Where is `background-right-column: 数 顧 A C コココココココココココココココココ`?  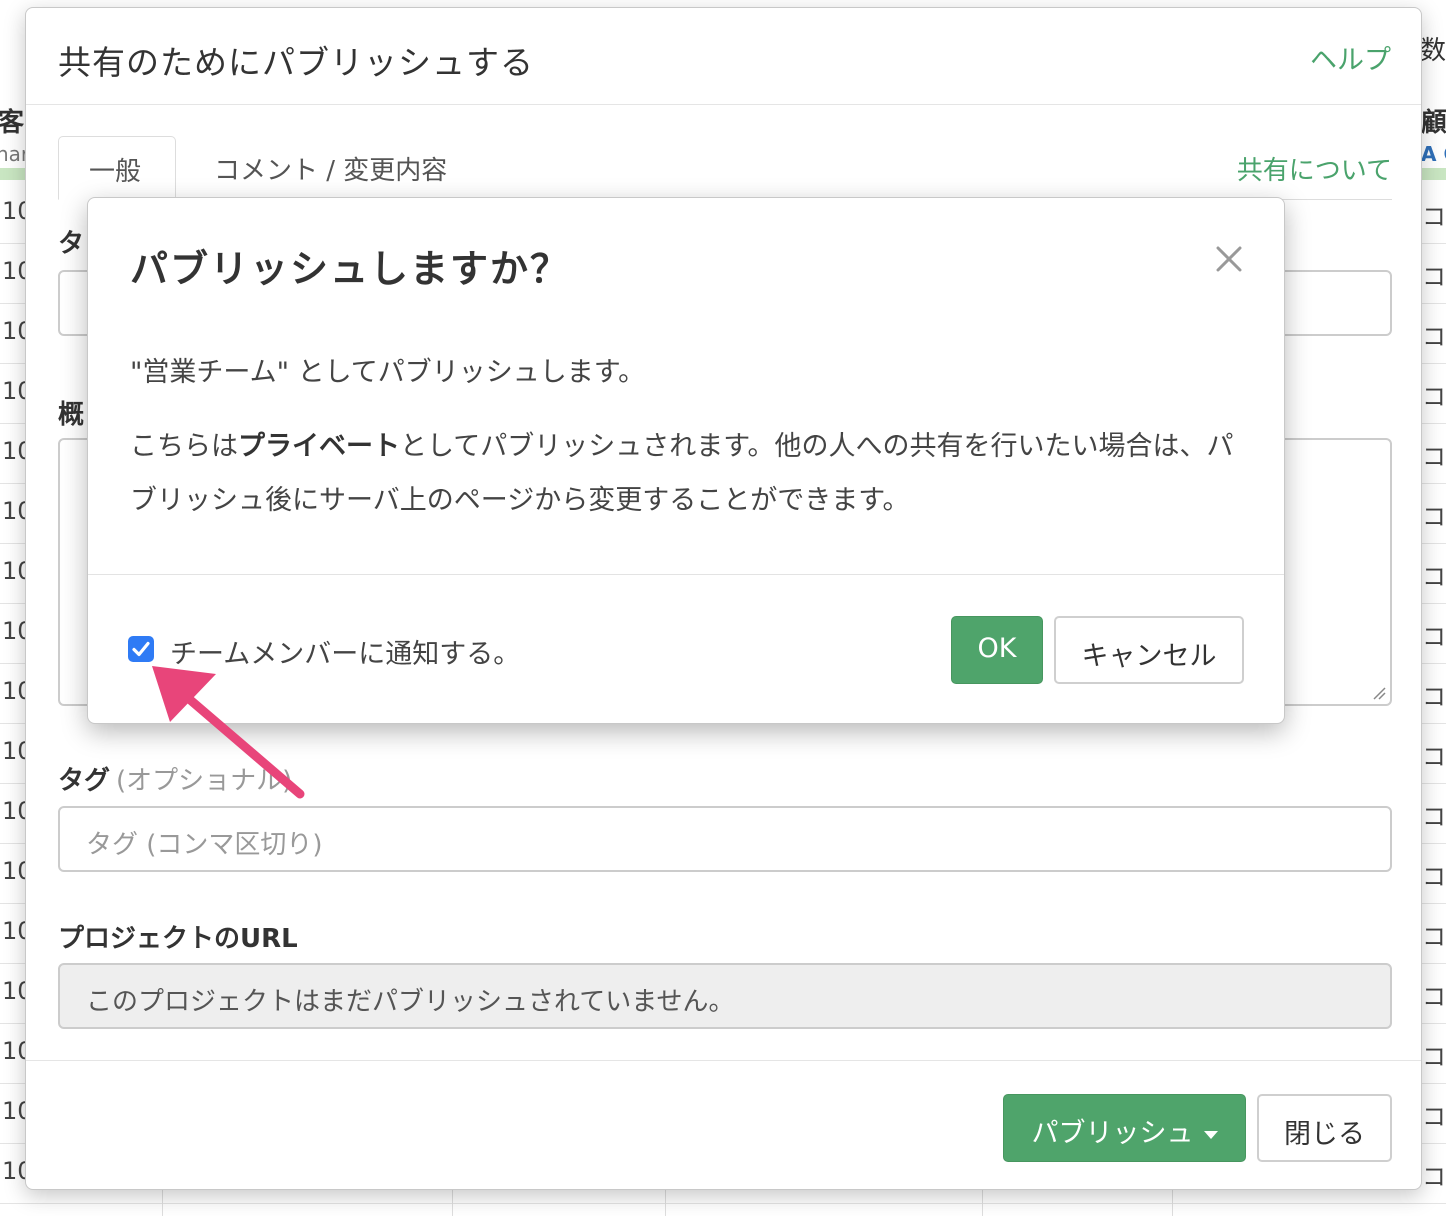
background-right-column: 数 顧 A C コココココココココココココココココ is located at coordinates (1432, 608).